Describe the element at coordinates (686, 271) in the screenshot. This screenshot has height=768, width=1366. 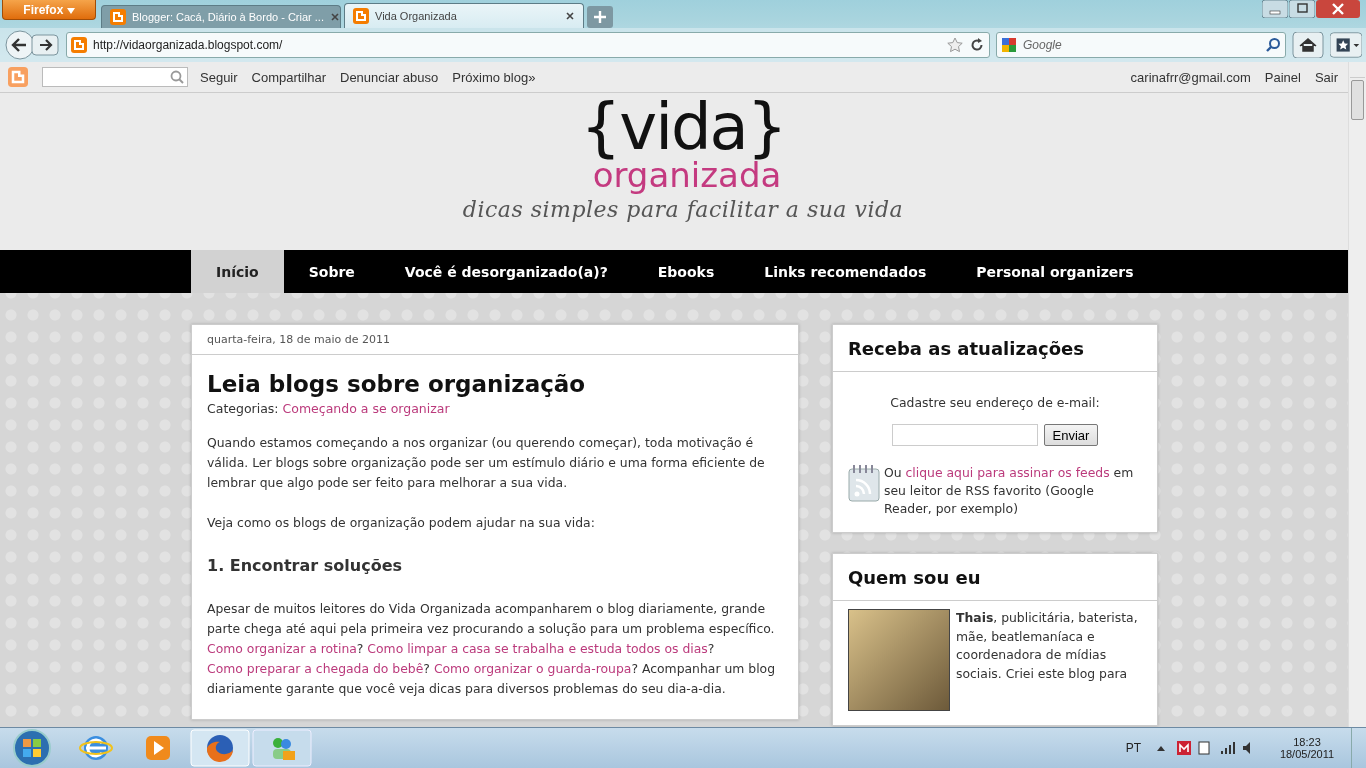
I see `menu-tab: Ebooks` at that location.